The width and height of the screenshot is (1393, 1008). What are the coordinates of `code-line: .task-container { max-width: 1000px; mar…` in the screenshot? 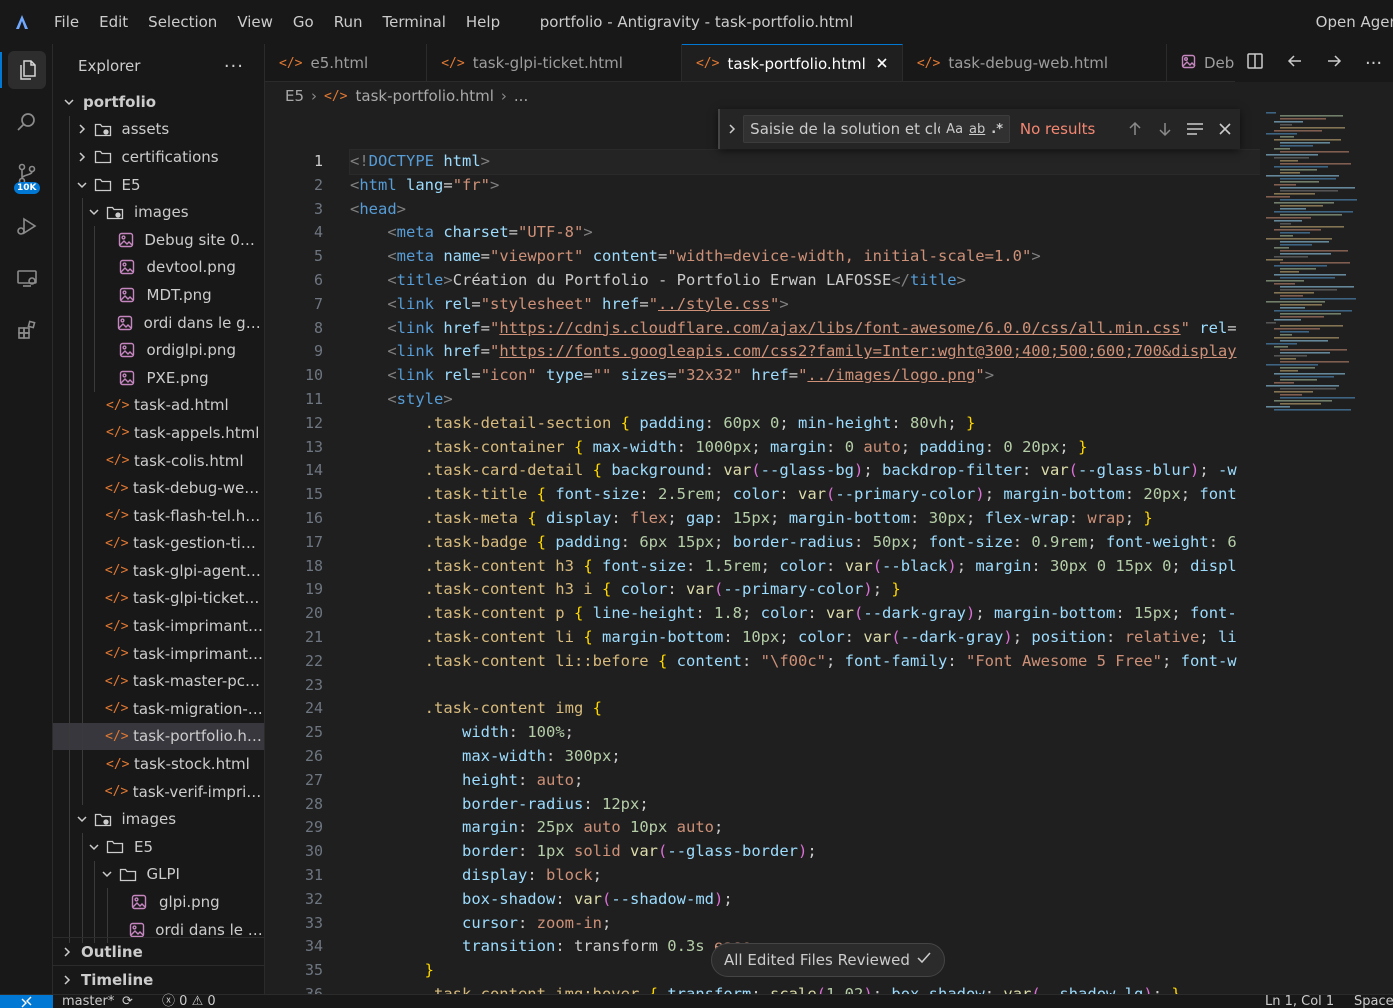 It's located at (805, 448).